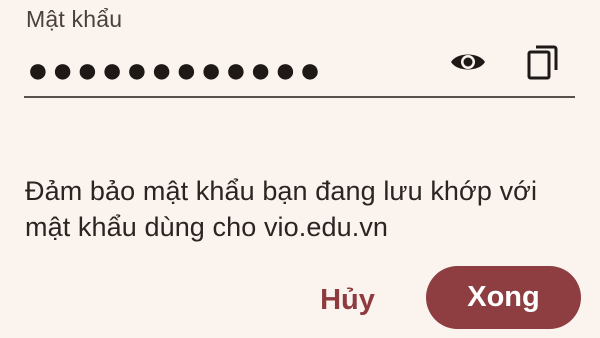 This screenshot has width=600, height=338. I want to click on password-field: ●●●●●●●●●●●●, so click(175, 70).